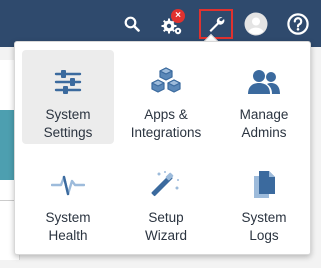 The image size is (321, 268). I want to click on search-icon, so click(132, 24).